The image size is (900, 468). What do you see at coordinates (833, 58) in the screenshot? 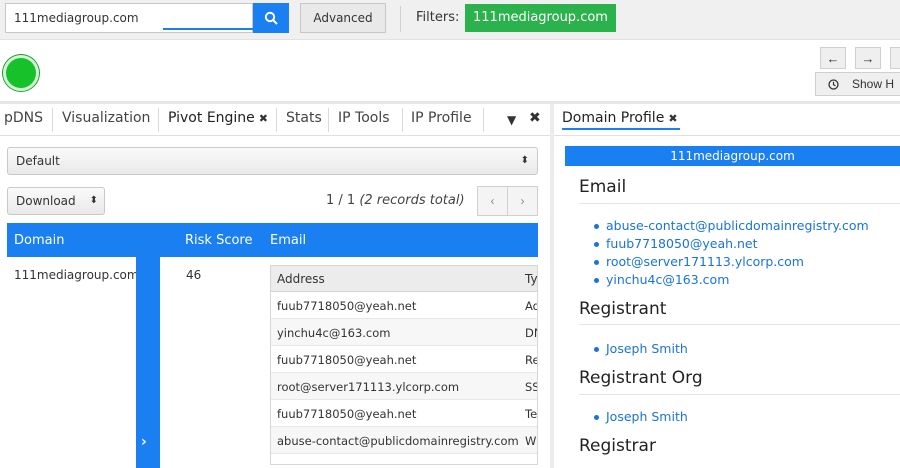
I see `back-button: ←` at bounding box center [833, 58].